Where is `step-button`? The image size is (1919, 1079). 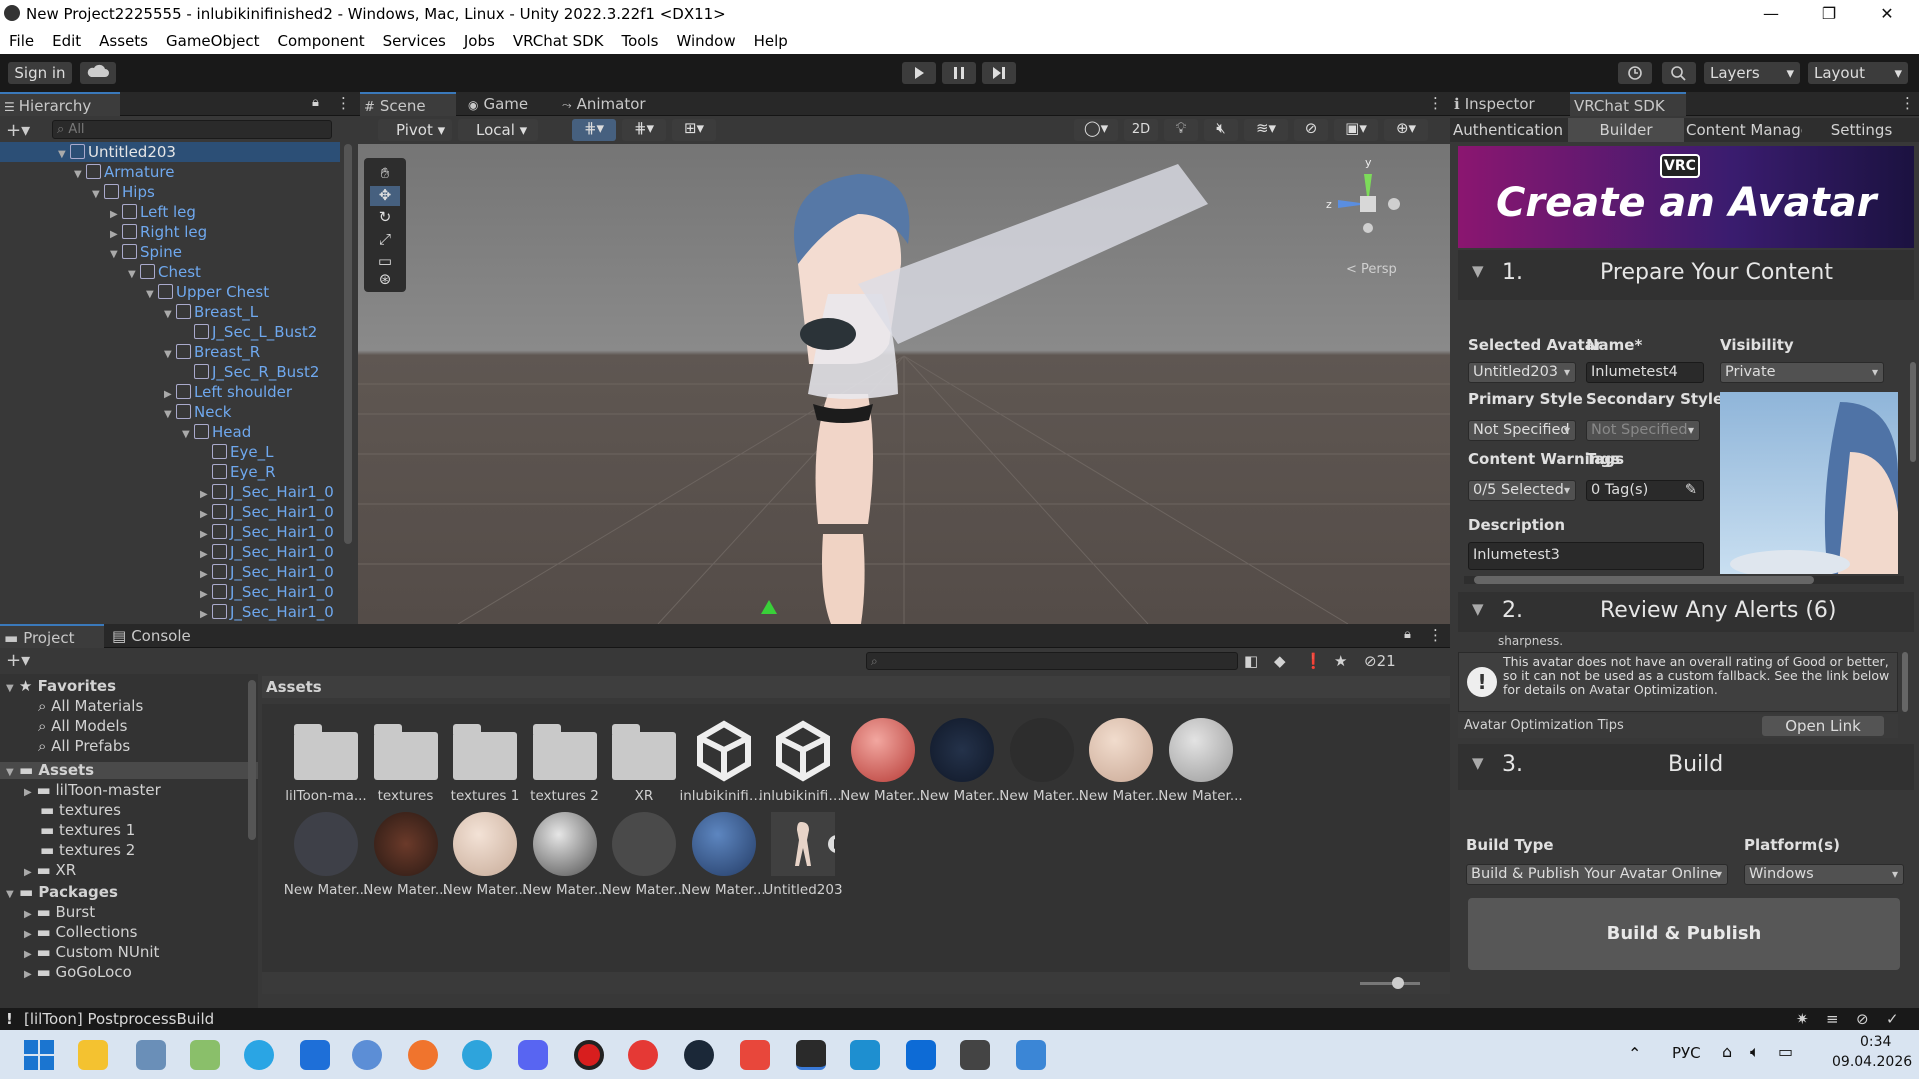
step-button is located at coordinates (999, 73).